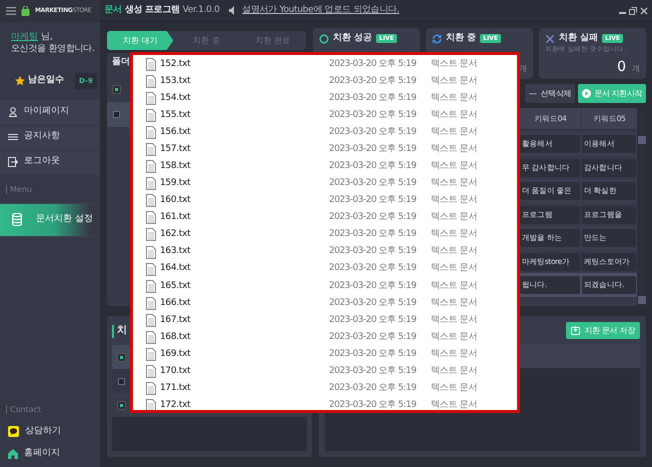  I want to click on greeting-text: 마케팅 님,, so click(32, 37).